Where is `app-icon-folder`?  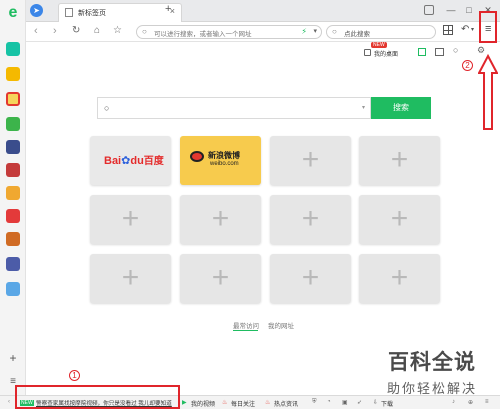 app-icon-folder is located at coordinates (13, 124).